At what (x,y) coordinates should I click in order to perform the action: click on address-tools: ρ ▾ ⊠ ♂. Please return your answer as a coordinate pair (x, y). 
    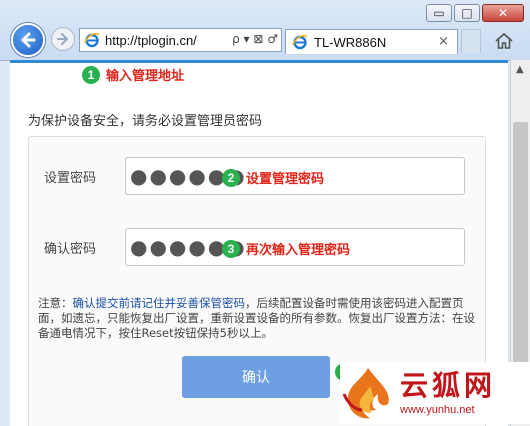
    Looking at the image, I should click on (255, 39).